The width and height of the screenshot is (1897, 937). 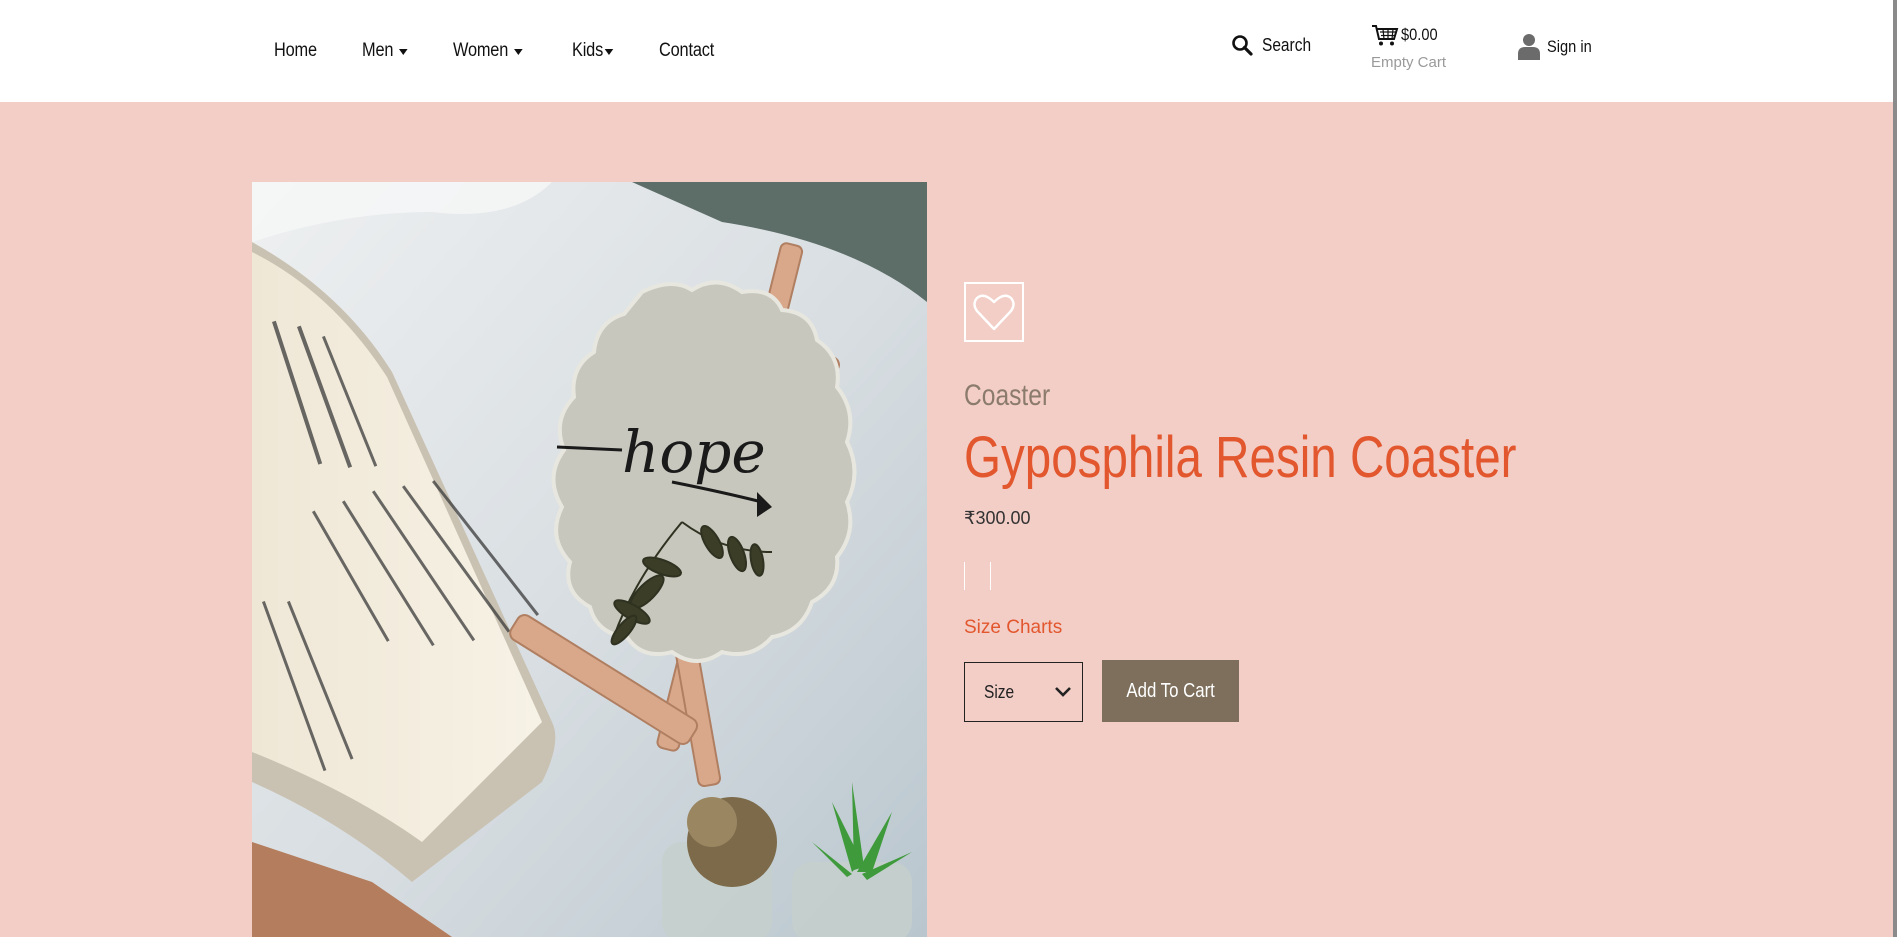 I want to click on cart-button: $0.00 Empty Cart, so click(x=1408, y=47).